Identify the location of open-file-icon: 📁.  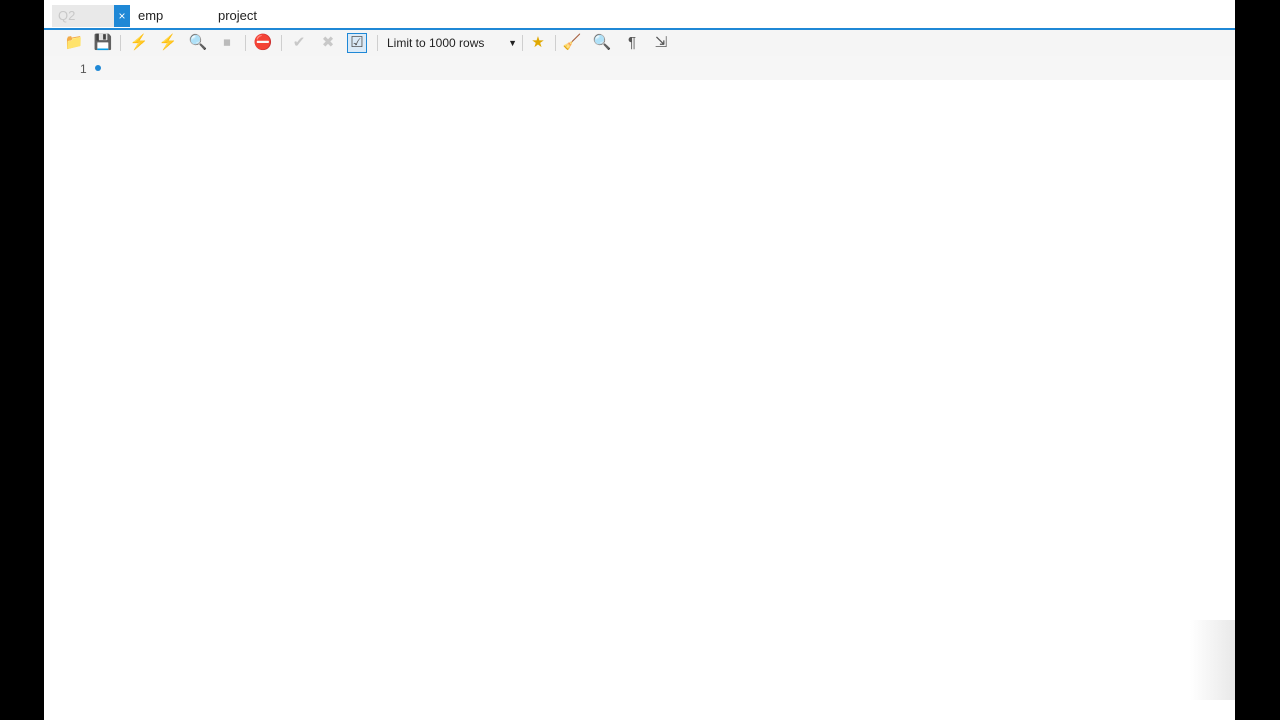
(74, 43).